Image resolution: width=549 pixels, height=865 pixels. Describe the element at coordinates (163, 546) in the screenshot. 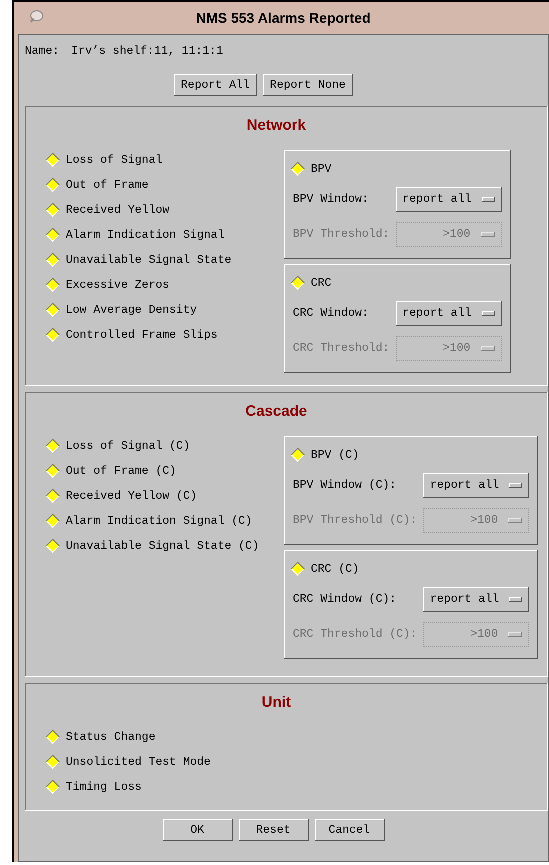

I see `checkbox-label: Unavailable Signal State (C)` at that location.